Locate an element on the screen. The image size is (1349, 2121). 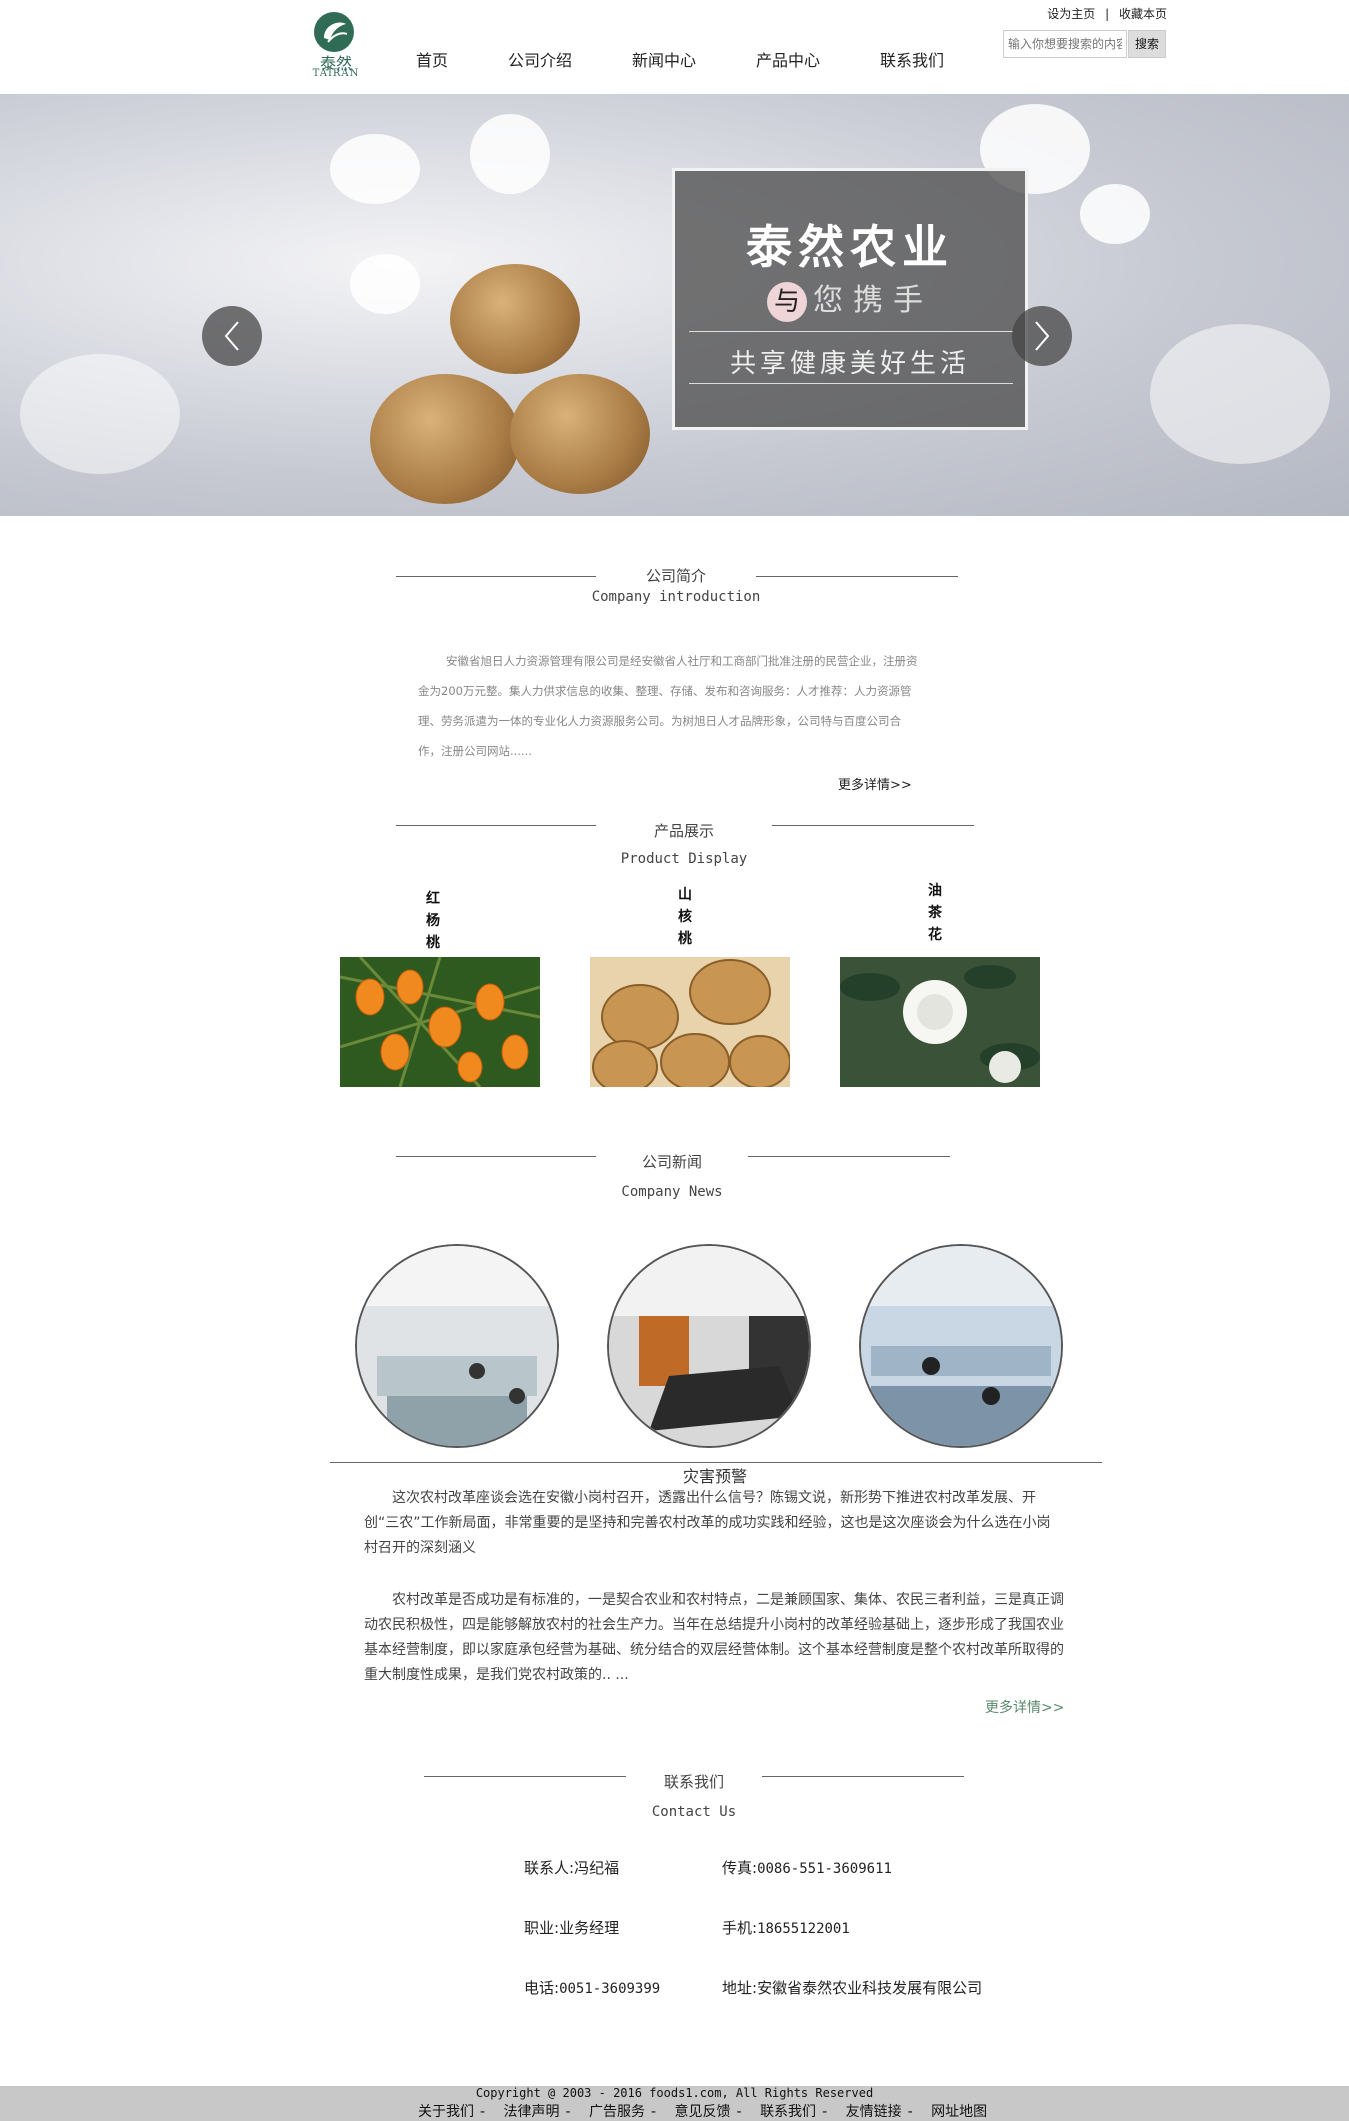
office-photo is located at coordinates (457, 1346).